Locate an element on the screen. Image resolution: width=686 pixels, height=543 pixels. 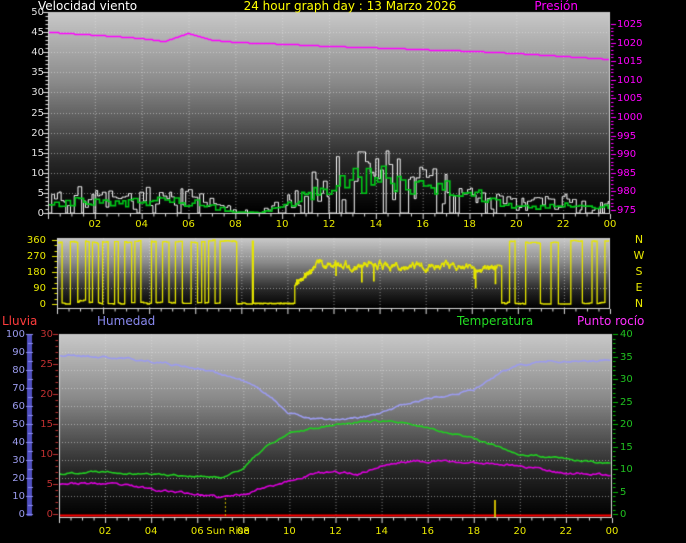
tick-label: 70 is located at coordinates (18, 388).